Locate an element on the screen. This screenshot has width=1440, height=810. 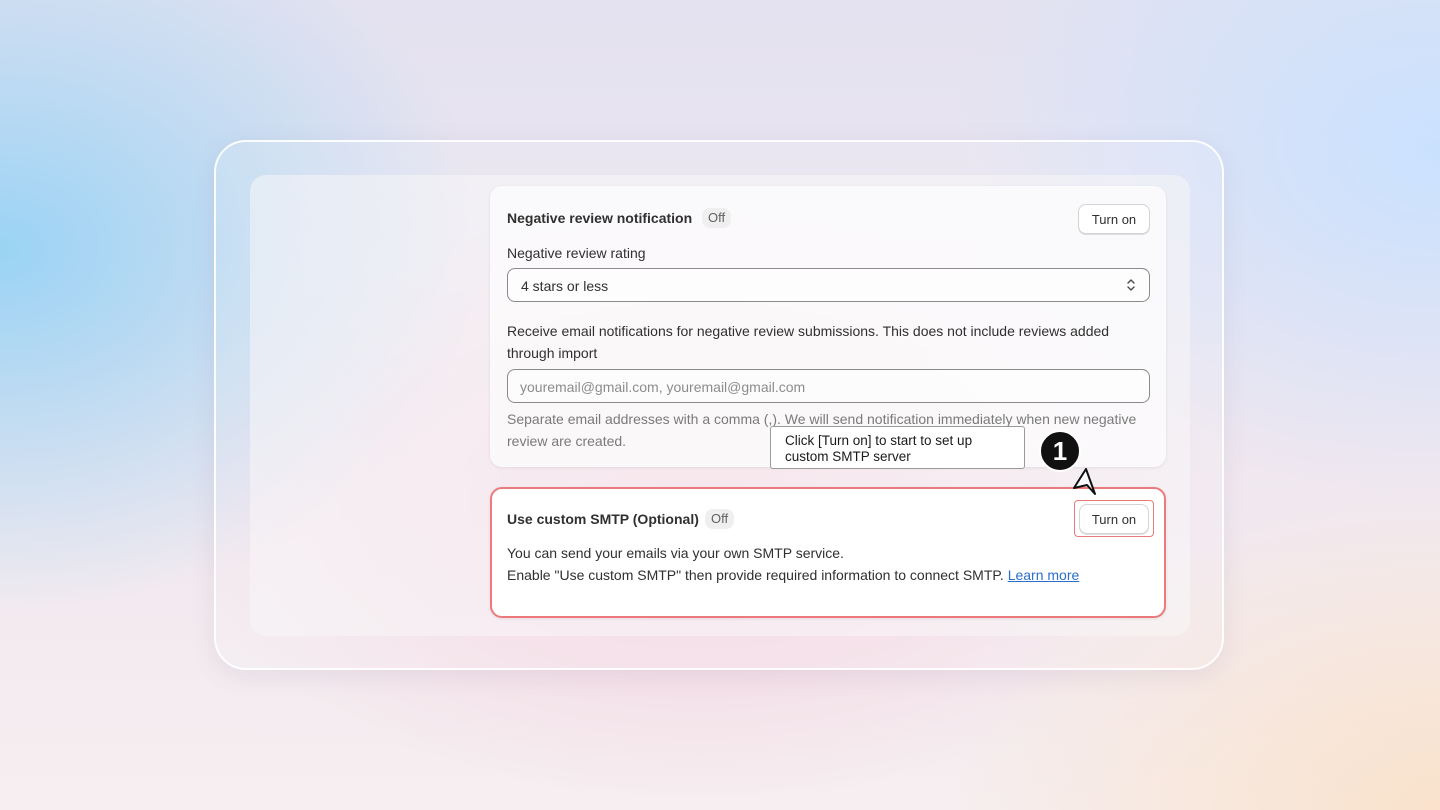
email-field: youremail@gmail.com, youremail@gmail.com is located at coordinates (828, 386).